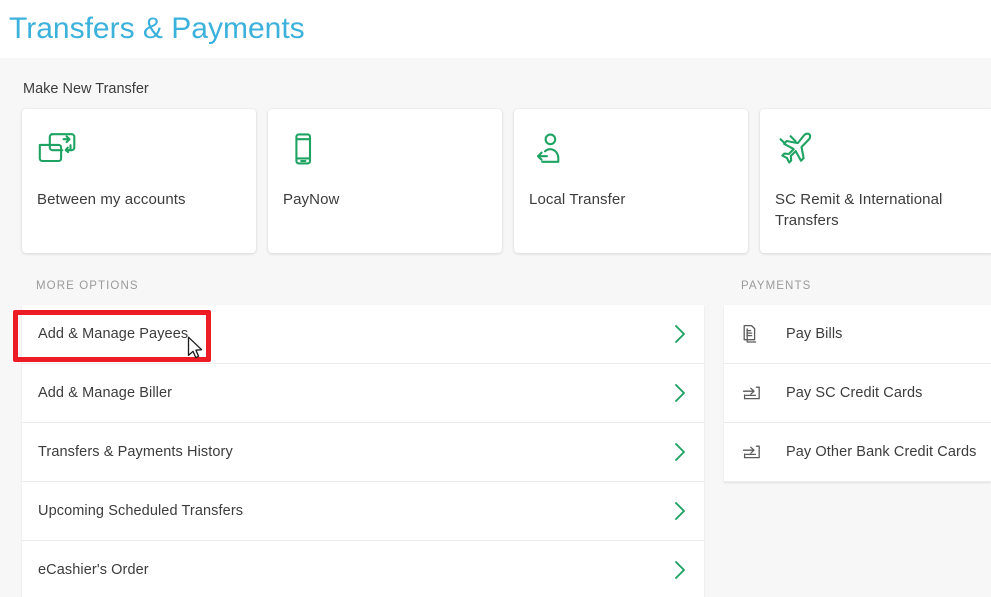 Image resolution: width=991 pixels, height=597 pixels. Describe the element at coordinates (814, 334) in the screenshot. I see `row-label: Pay Bills` at that location.